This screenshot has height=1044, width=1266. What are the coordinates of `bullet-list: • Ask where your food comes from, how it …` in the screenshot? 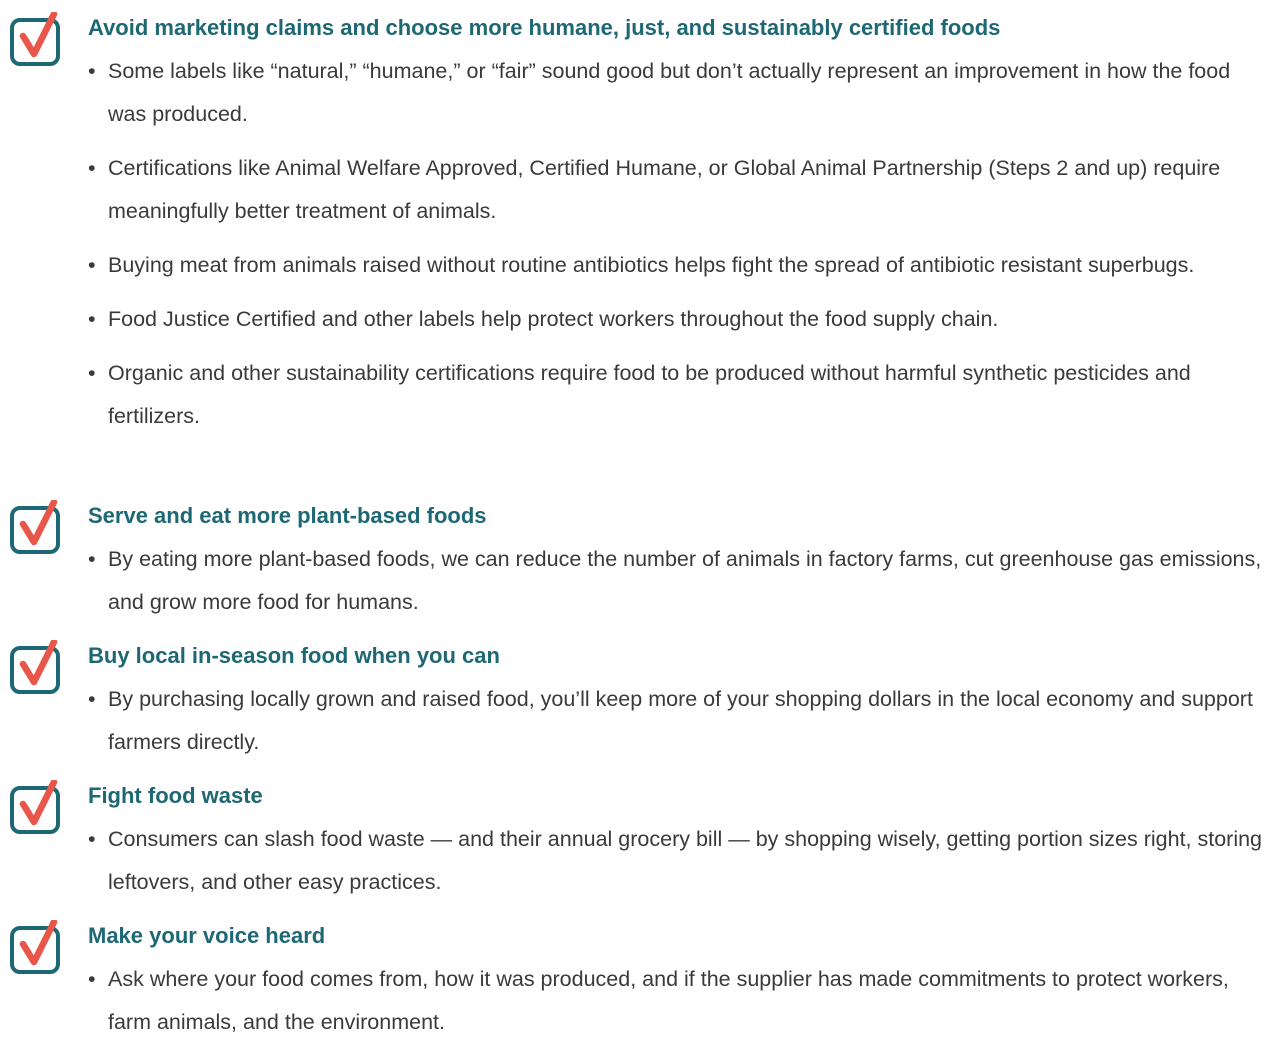 It's located at (675, 1001).